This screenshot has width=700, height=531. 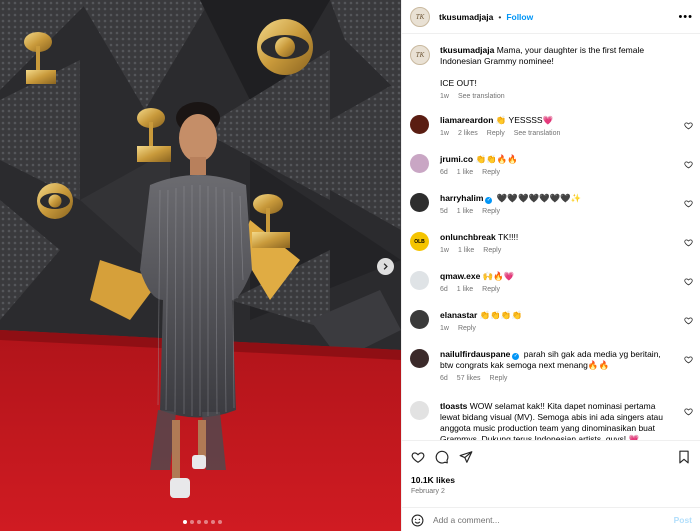 What do you see at coordinates (444, 211) in the screenshot?
I see `comment-time: 5d` at bounding box center [444, 211].